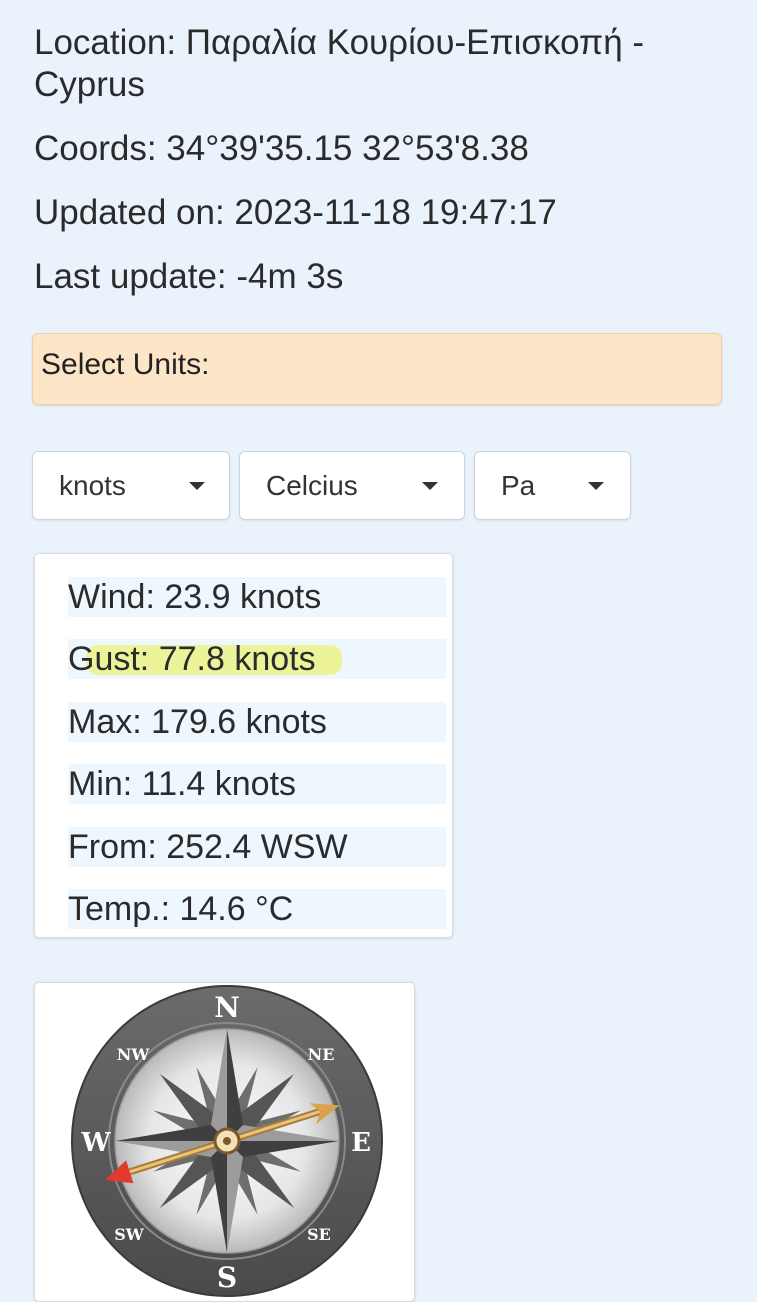 This screenshot has width=757, height=1302. I want to click on temperature-unit-value: Celcius, so click(312, 485).